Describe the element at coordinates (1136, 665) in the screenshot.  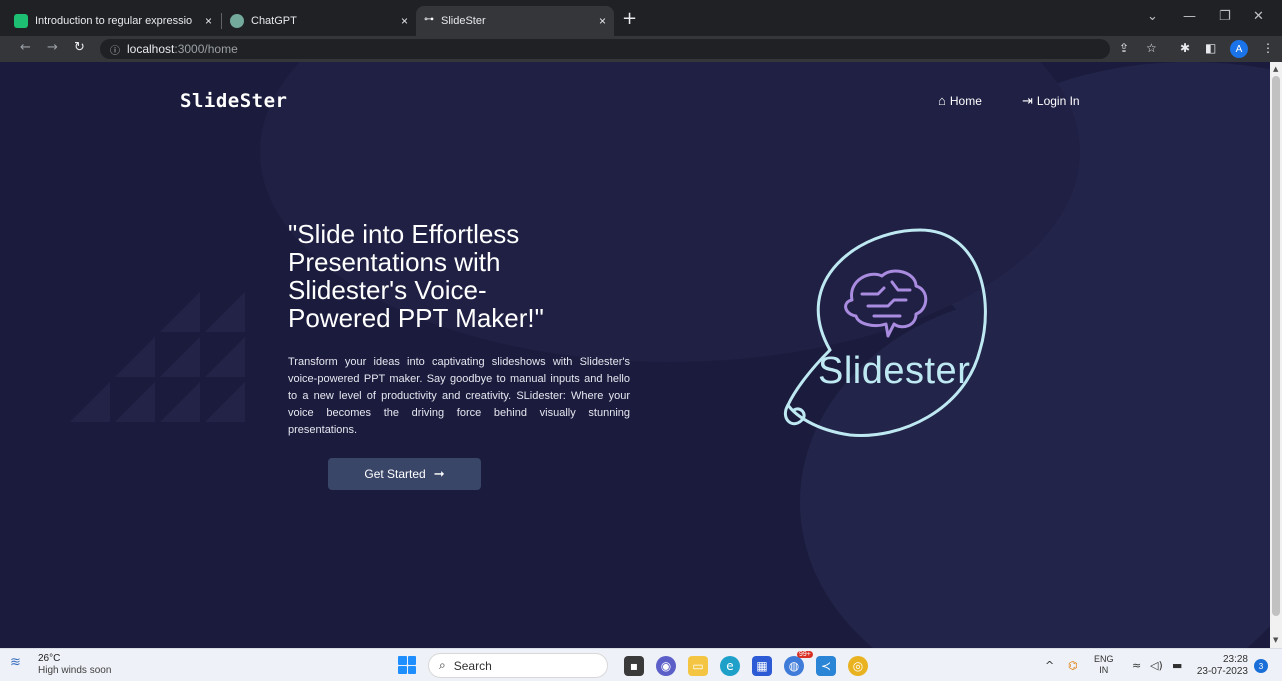
I see `wifi-icon: ≈` at that location.